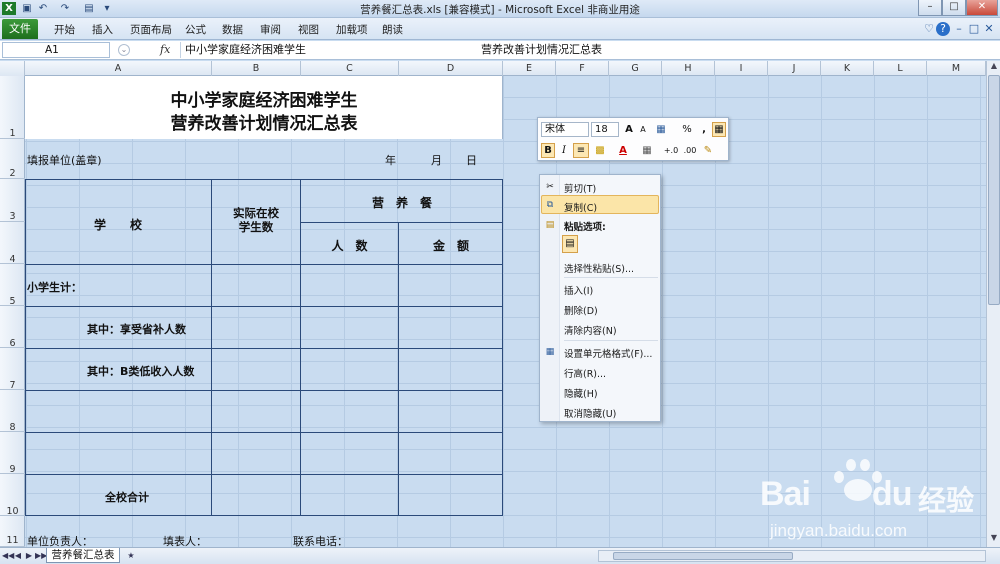 The height and width of the screenshot is (564, 1000). I want to click on font-color-icon: A, so click(623, 150).